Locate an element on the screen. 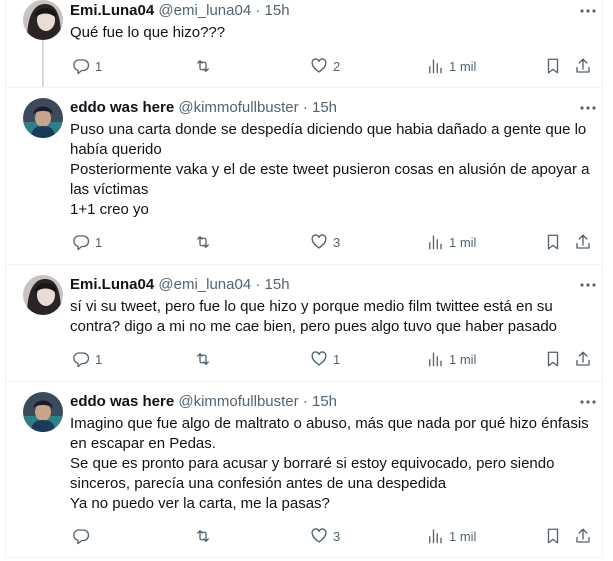 Image resolution: width=613 pixels, height=561 pixels. action-bar: 1 1 1 mil is located at coordinates (327, 359).